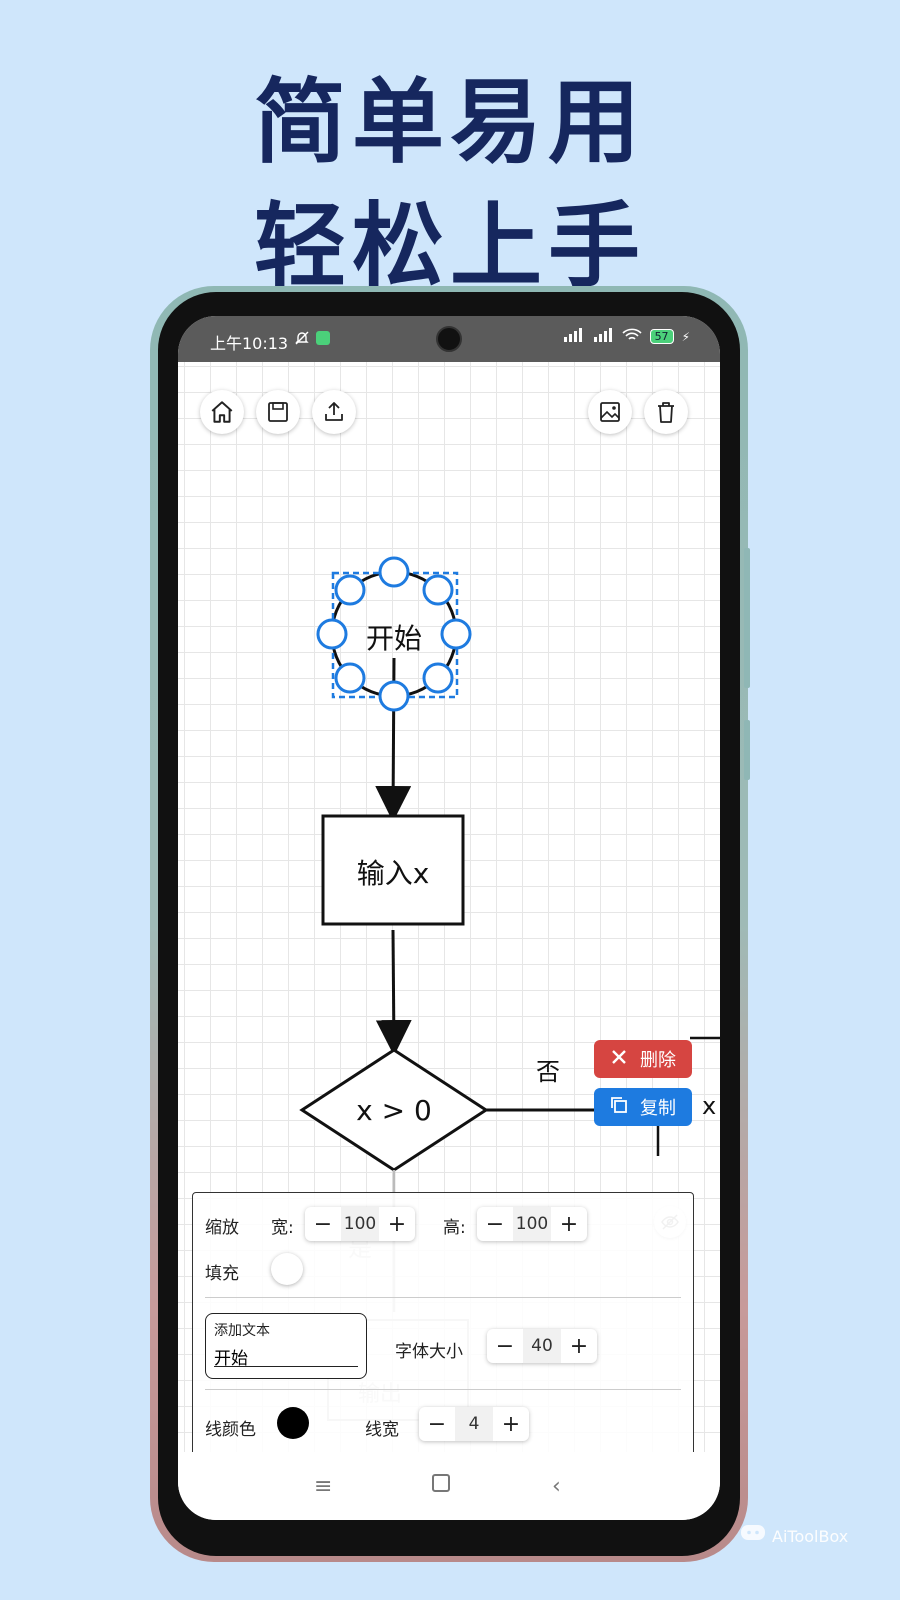  What do you see at coordinates (685, 336) in the screenshot?
I see `charging-icon: ⚡` at bounding box center [685, 336].